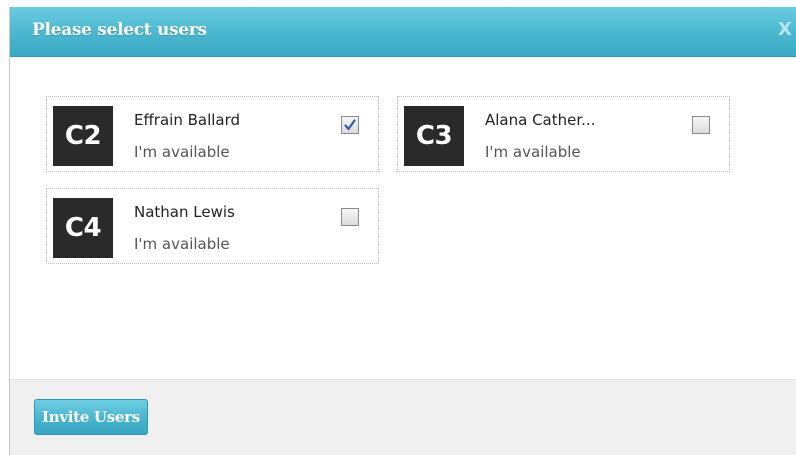 This screenshot has width=796, height=455. Describe the element at coordinates (91, 417) in the screenshot. I see `invite-users-button: Invite Users` at that location.